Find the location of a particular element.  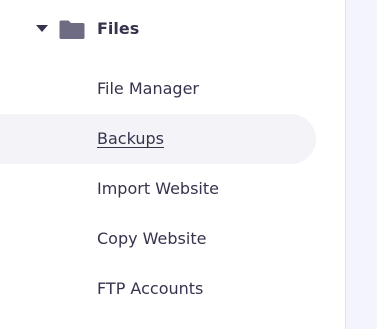

main-content-area is located at coordinates (361, 164).